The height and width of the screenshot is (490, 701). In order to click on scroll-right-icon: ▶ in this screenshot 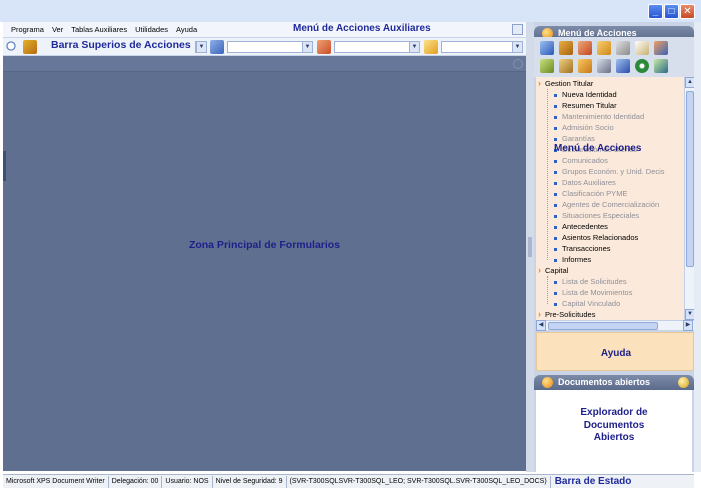, I will do `click(688, 325)`.